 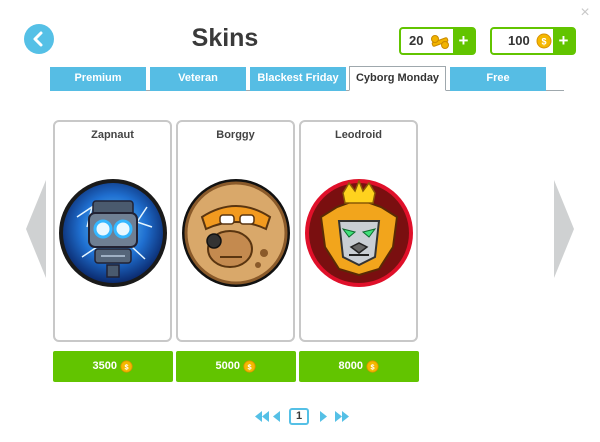 I want to click on skin-card-borggy: Borggy, so click(x=235, y=231).